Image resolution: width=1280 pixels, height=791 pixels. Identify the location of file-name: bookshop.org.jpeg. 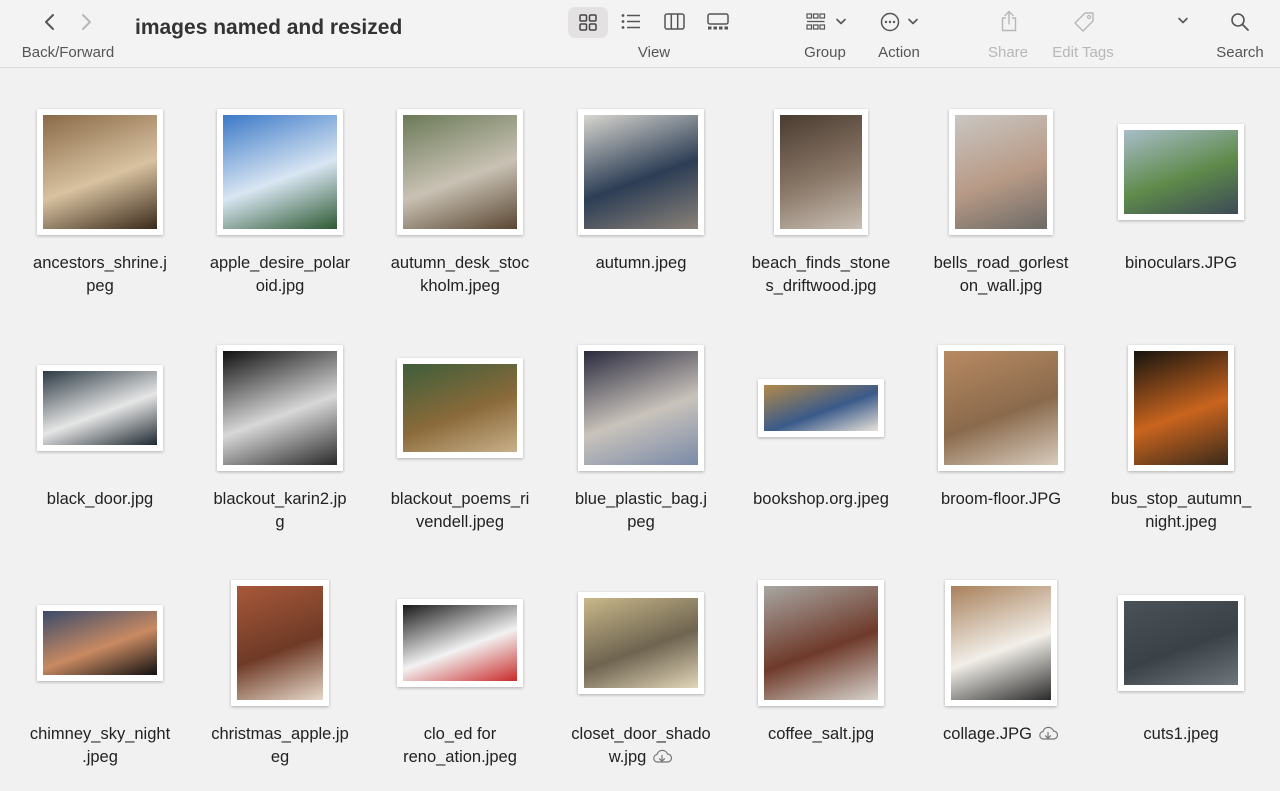
(821, 499).